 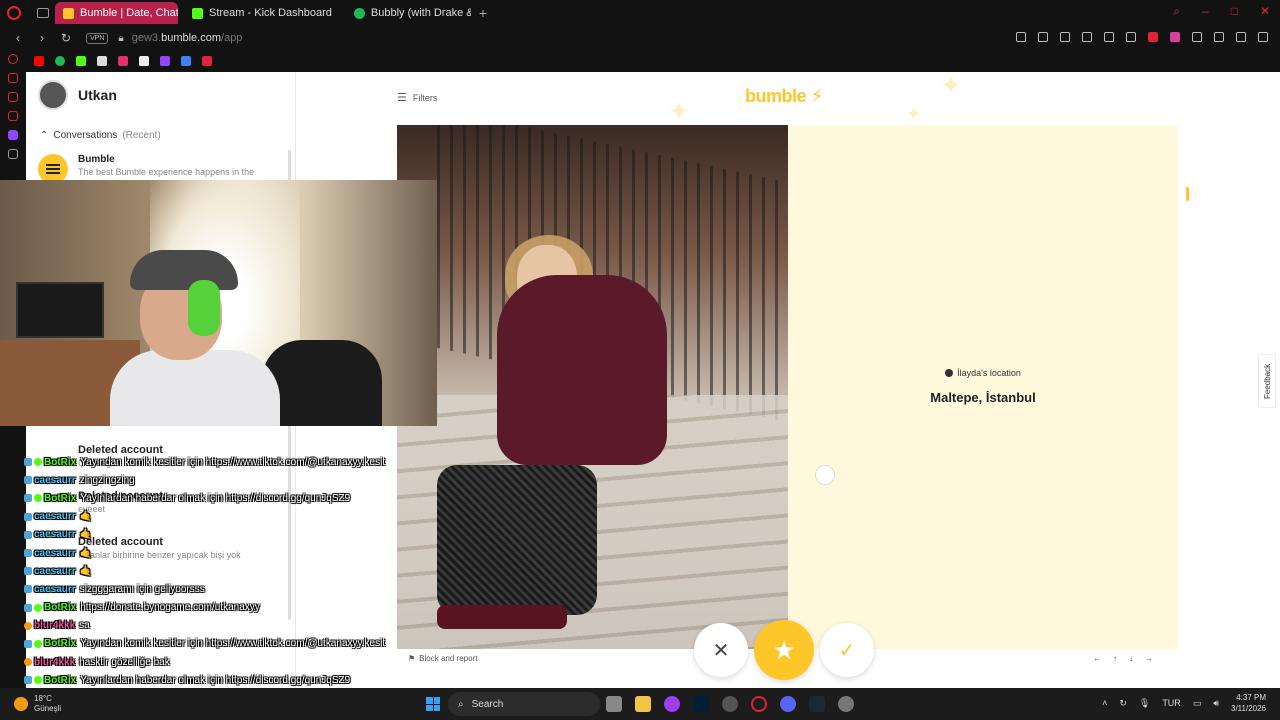 What do you see at coordinates (1197, 703) in the screenshot?
I see `monitor-icon: ▭` at bounding box center [1197, 703].